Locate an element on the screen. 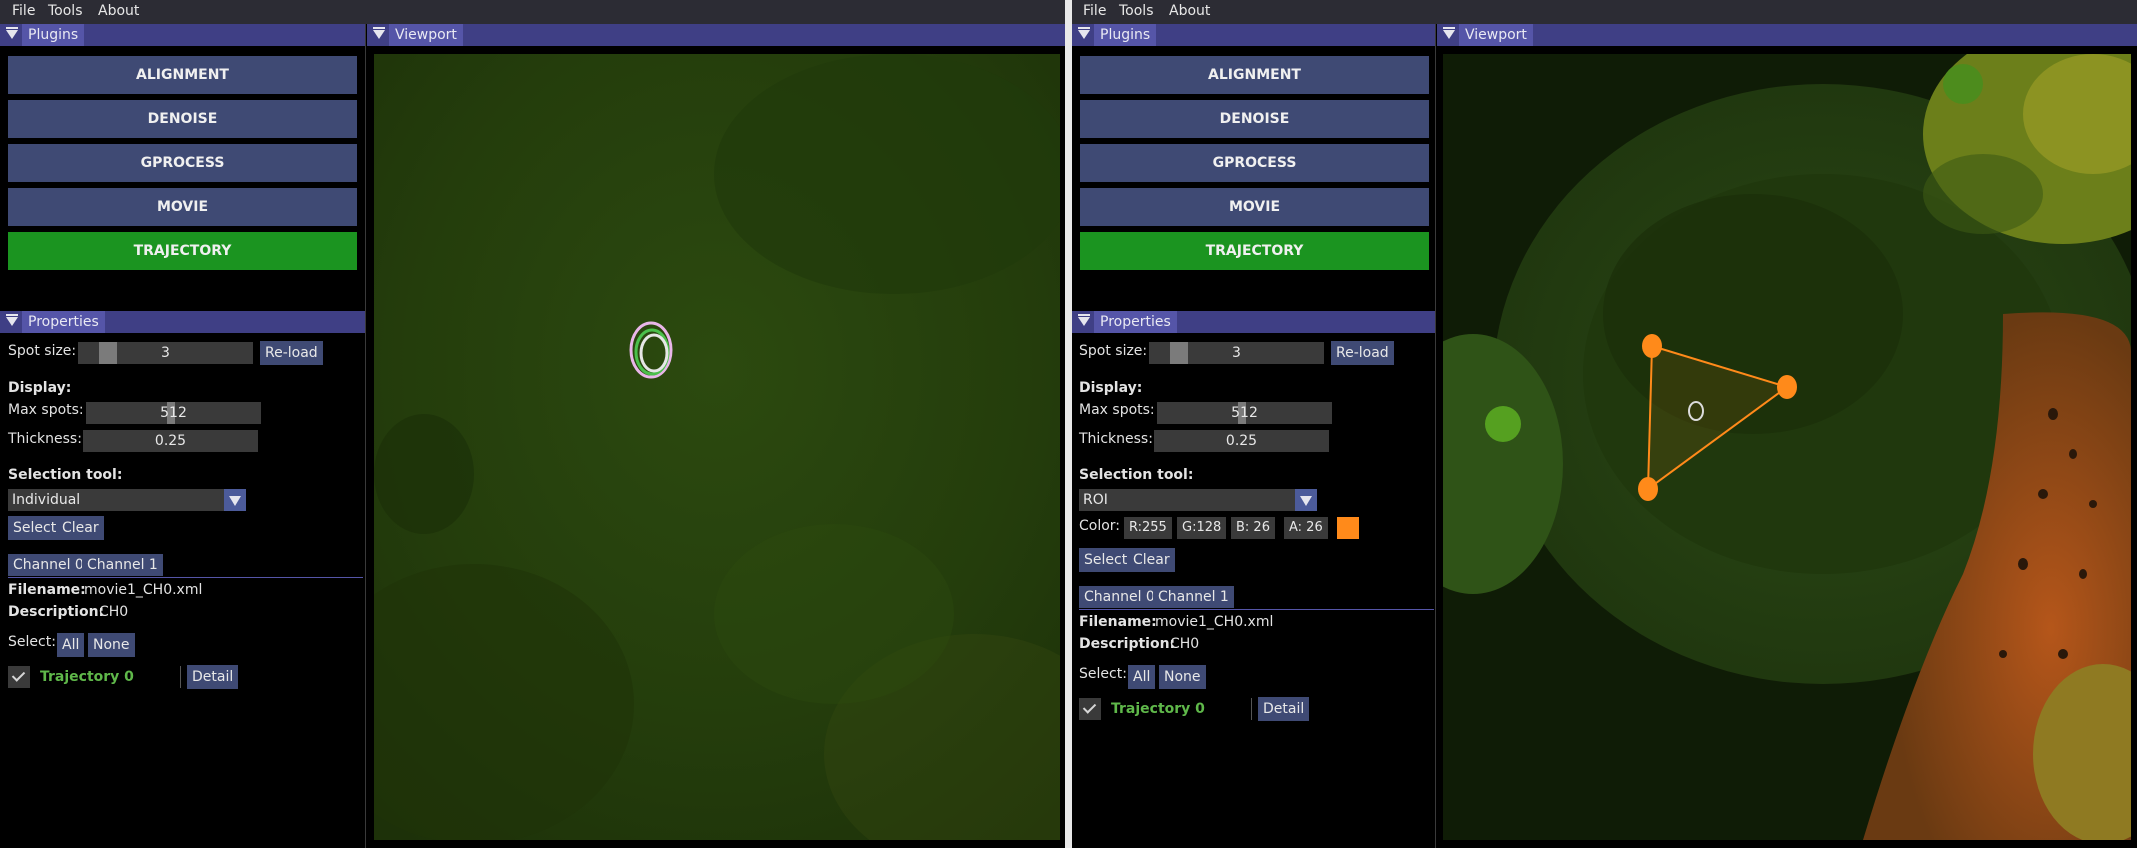 The width and height of the screenshot is (2137, 848). selection-tool-dropdown: Individual is located at coordinates (127, 500).